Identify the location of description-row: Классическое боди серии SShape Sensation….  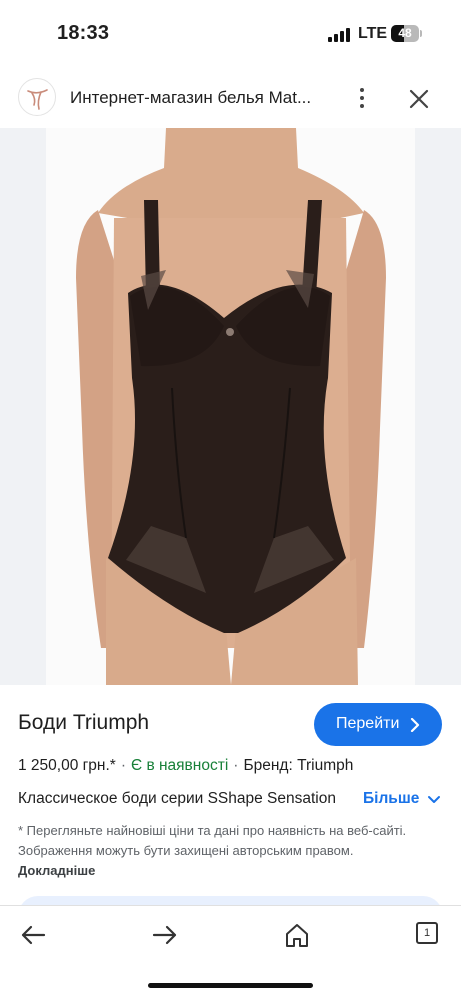
(233, 801).